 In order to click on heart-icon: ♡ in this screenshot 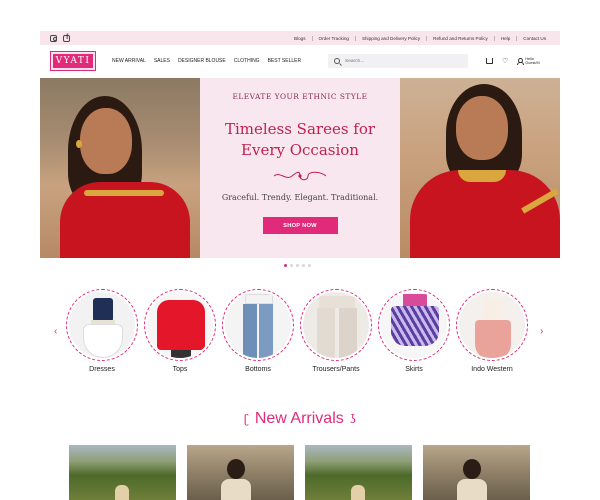, I will do `click(505, 61)`.